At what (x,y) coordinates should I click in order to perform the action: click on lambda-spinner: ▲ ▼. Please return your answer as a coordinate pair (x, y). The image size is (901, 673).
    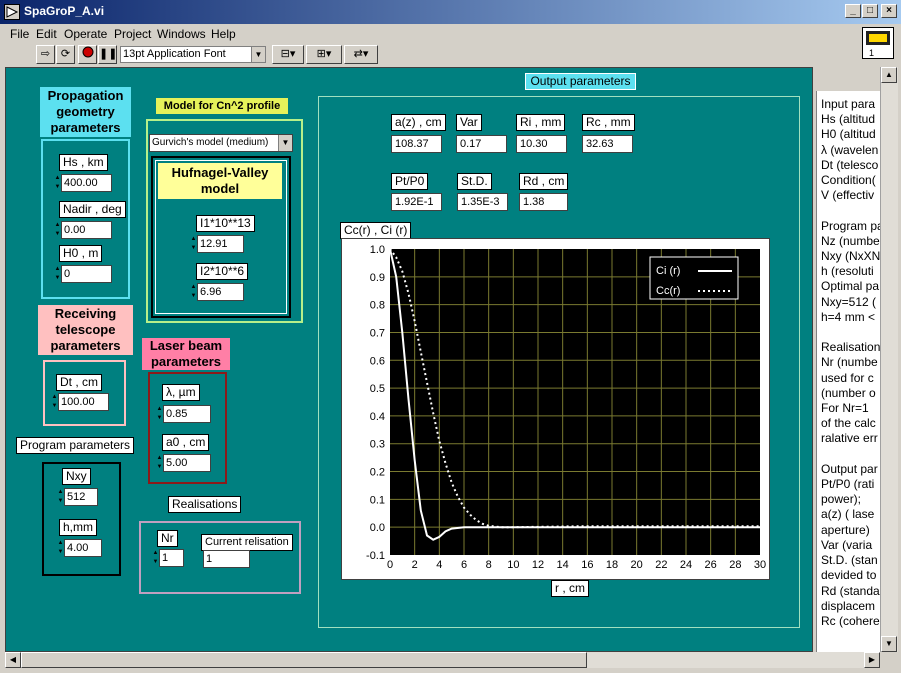
    Looking at the image, I should click on (159, 414).